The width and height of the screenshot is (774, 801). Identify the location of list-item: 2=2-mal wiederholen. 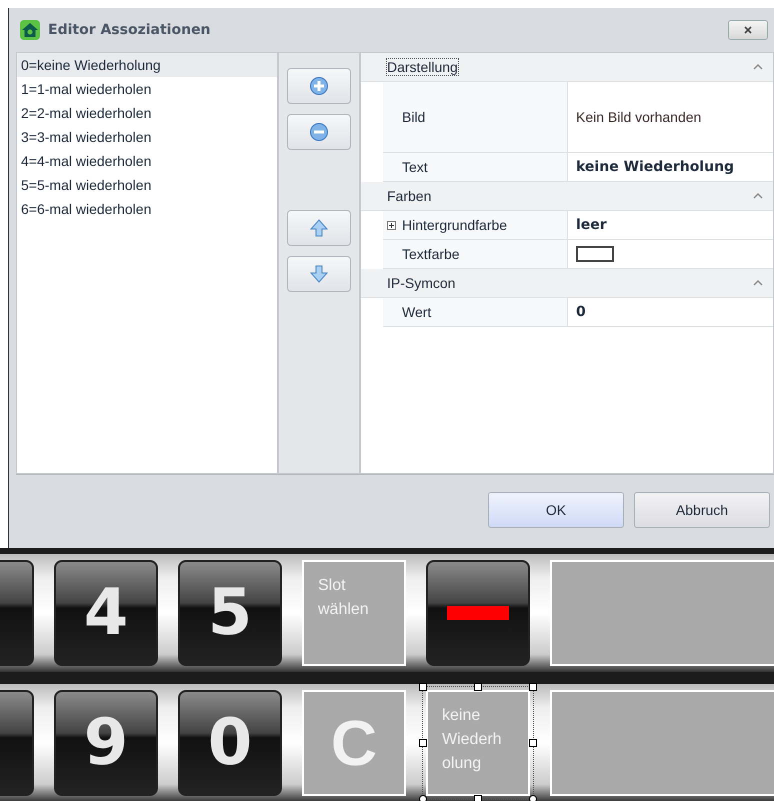
(147, 113).